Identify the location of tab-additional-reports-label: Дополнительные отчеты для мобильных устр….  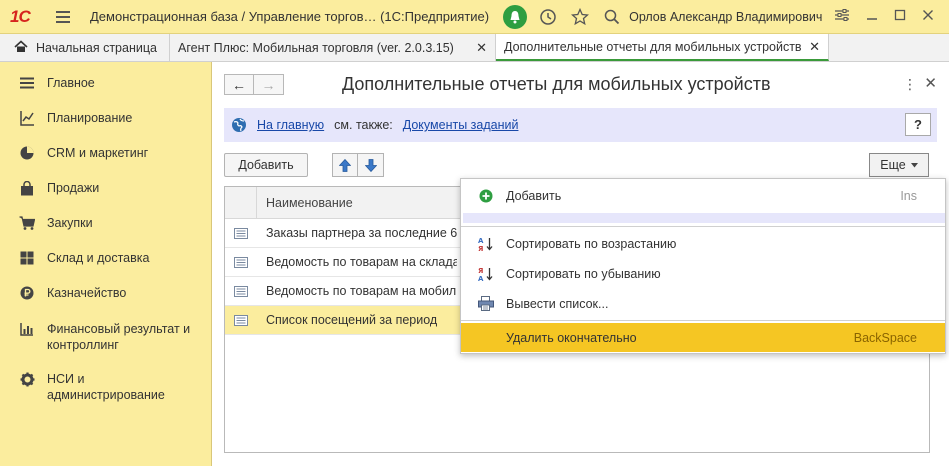
(653, 46).